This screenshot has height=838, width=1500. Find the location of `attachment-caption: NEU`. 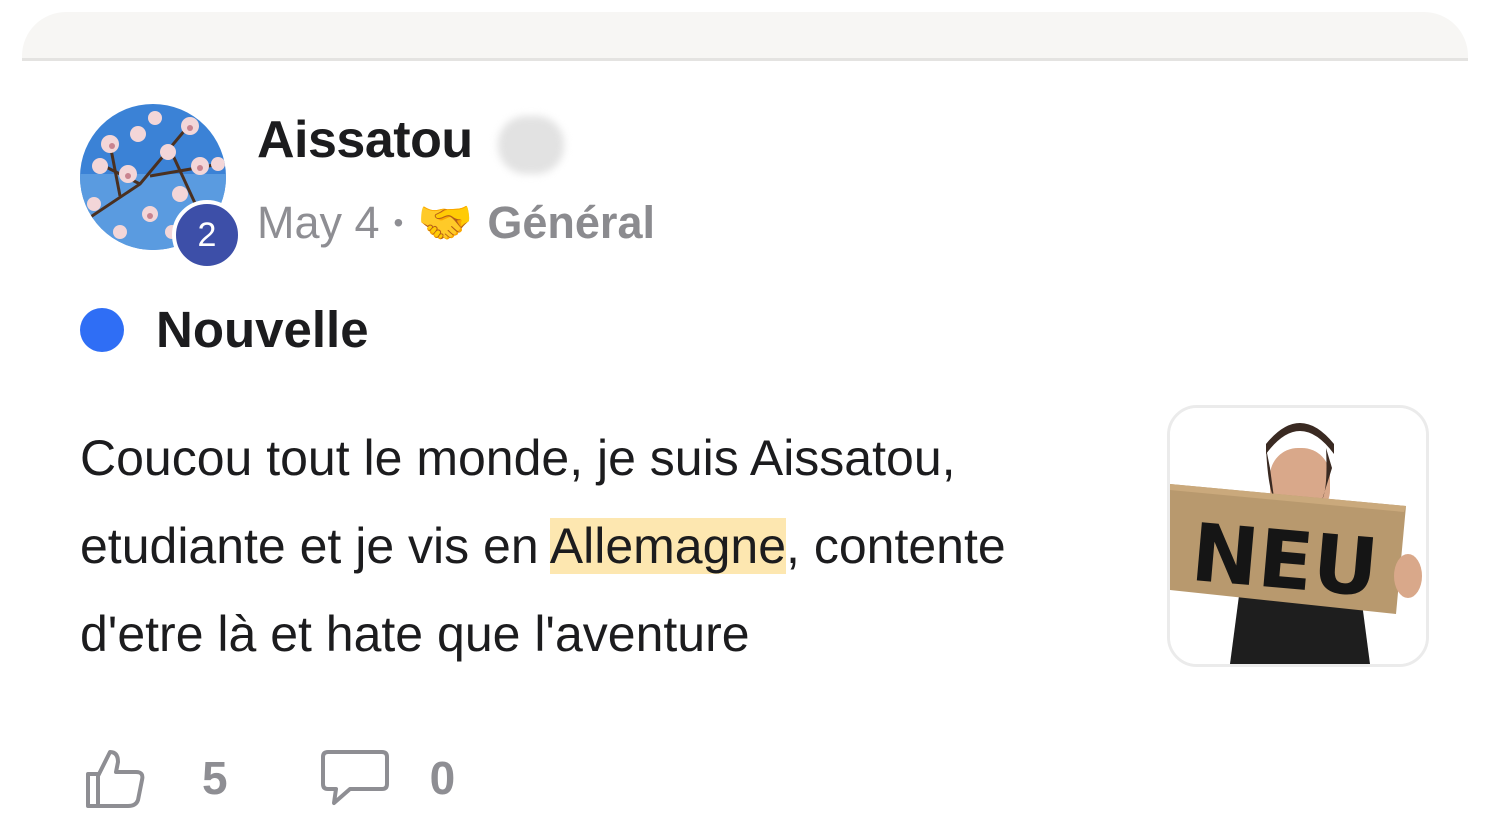

attachment-caption: NEU is located at coordinates (1285, 560).